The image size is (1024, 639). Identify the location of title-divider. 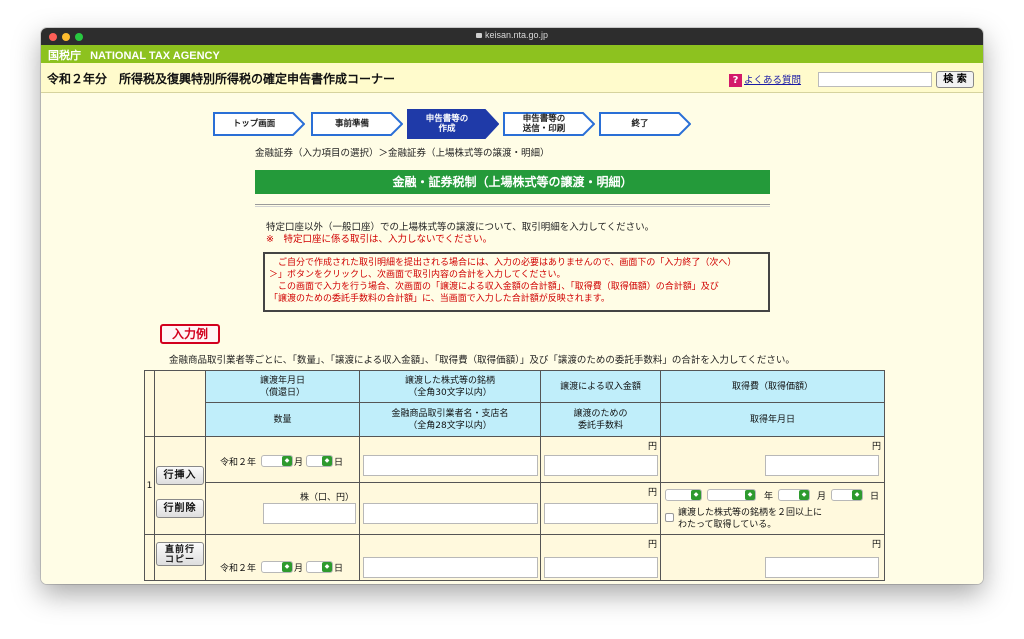
(512, 204).